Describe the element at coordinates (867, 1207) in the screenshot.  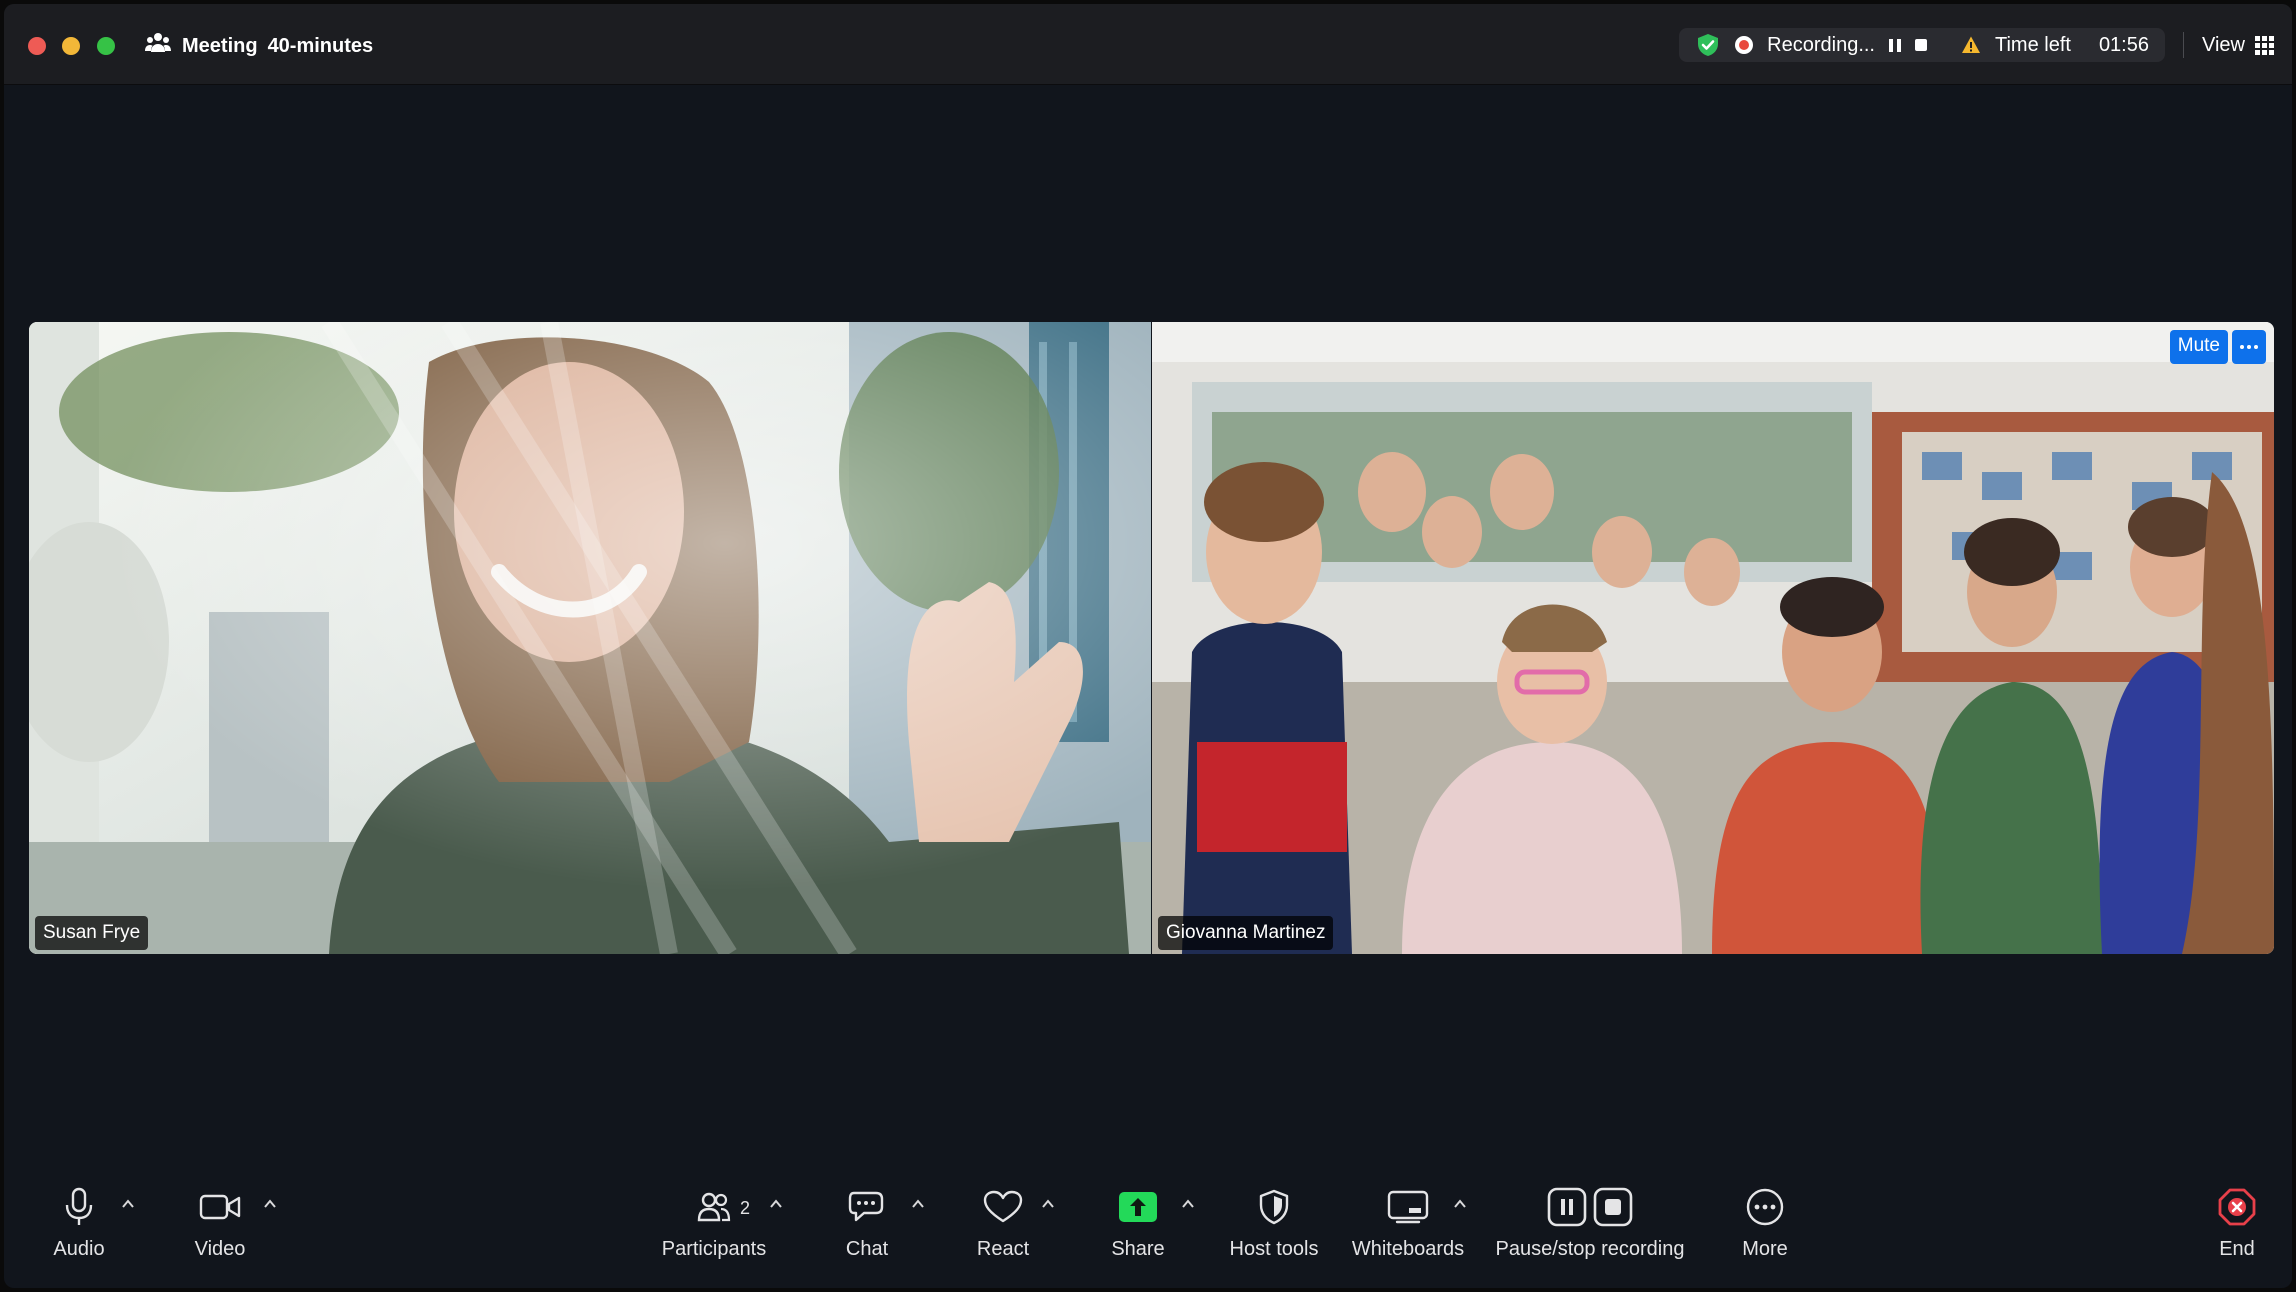
I see `chat-bubble-icon` at that location.